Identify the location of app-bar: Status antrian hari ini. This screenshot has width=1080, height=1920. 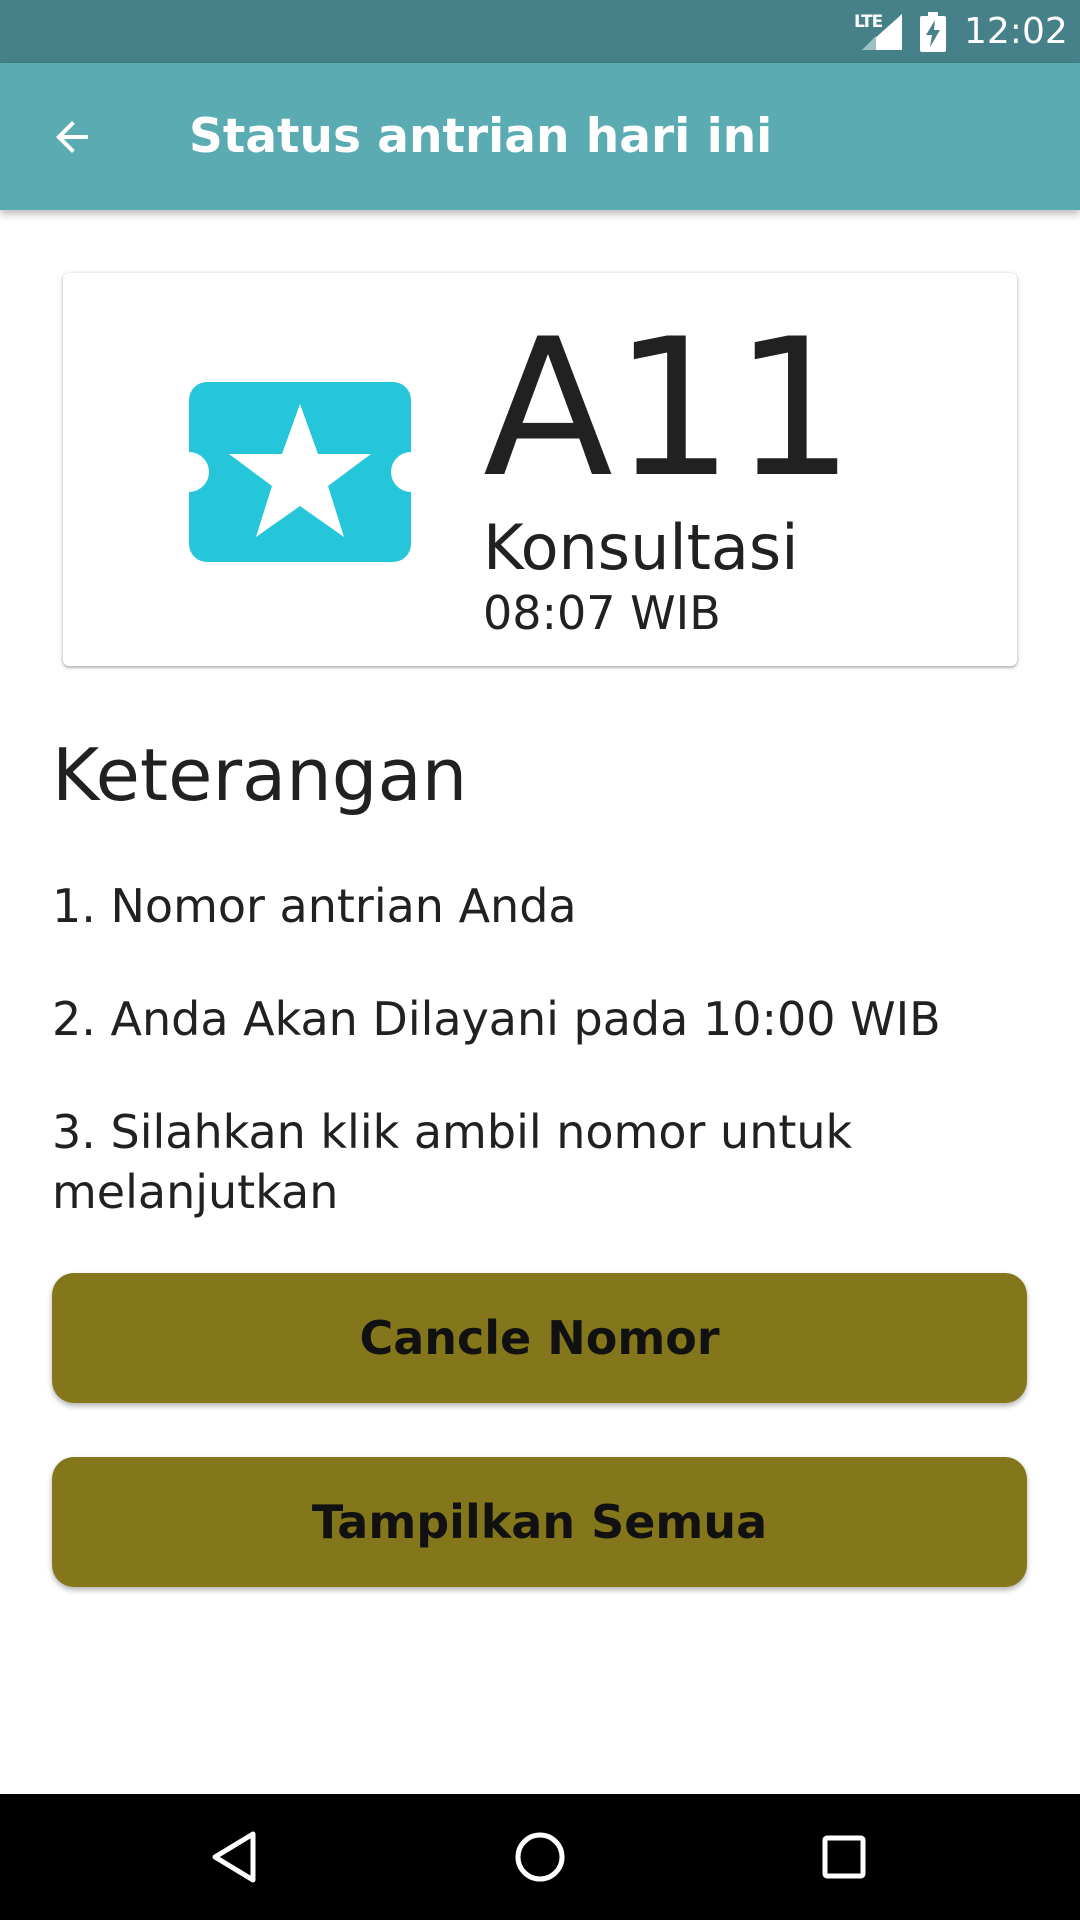
(540, 136).